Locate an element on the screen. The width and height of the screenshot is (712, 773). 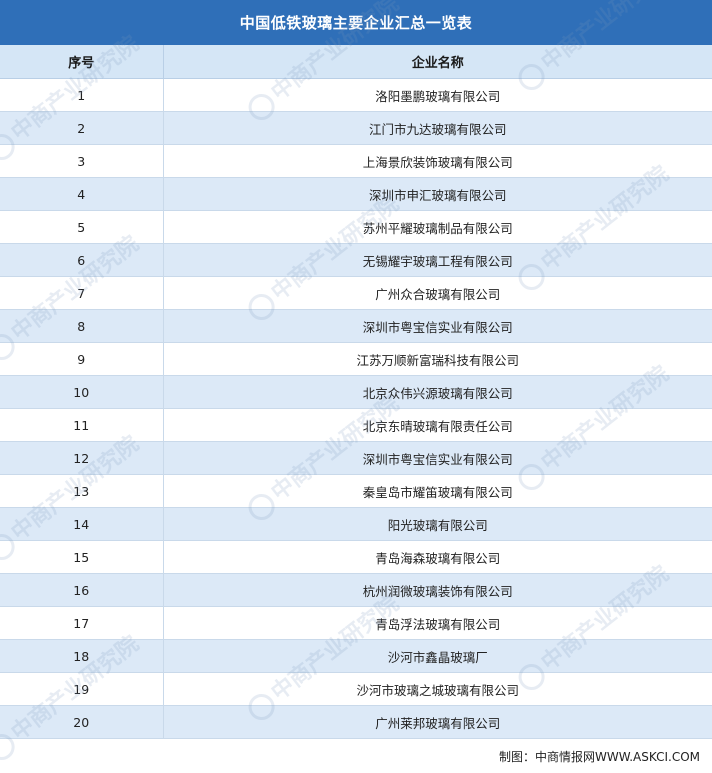
column-header-index: 序号 is located at coordinates (82, 62).